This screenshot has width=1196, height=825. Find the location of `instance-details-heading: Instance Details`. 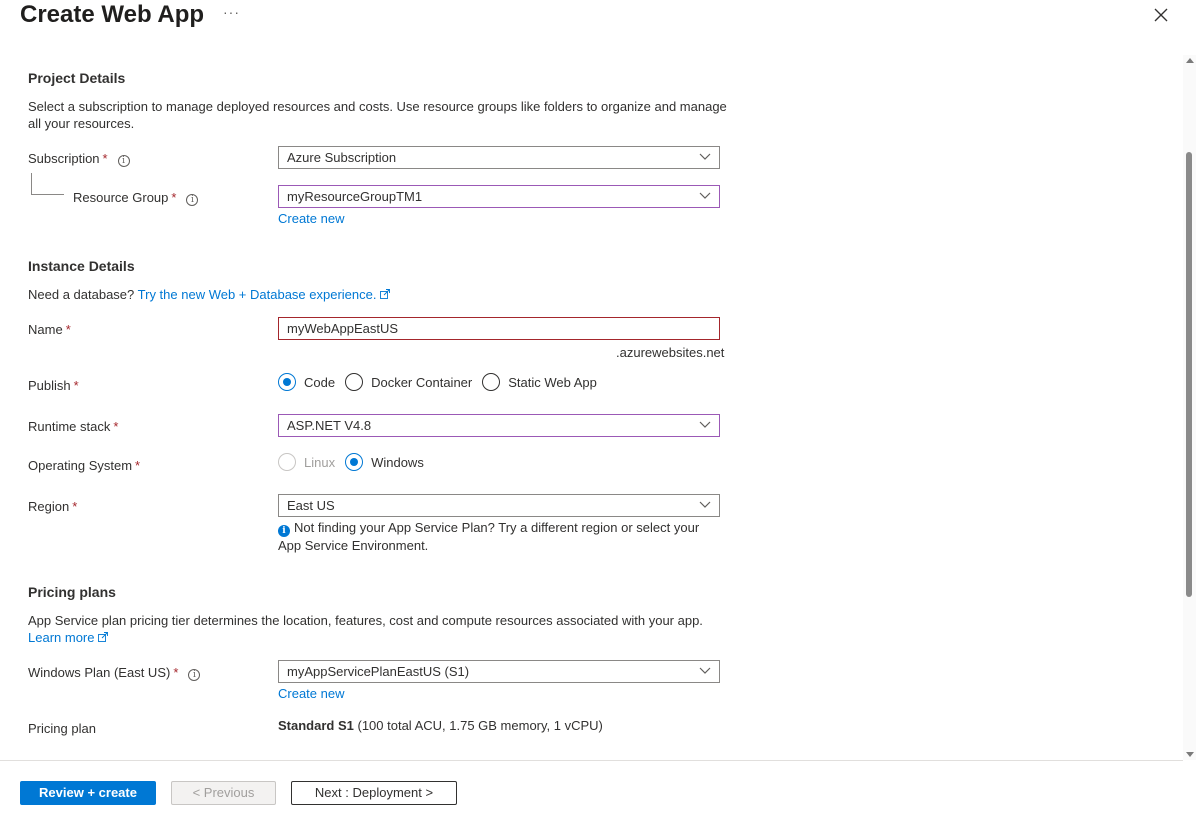

instance-details-heading: Instance Details is located at coordinates (81, 266).